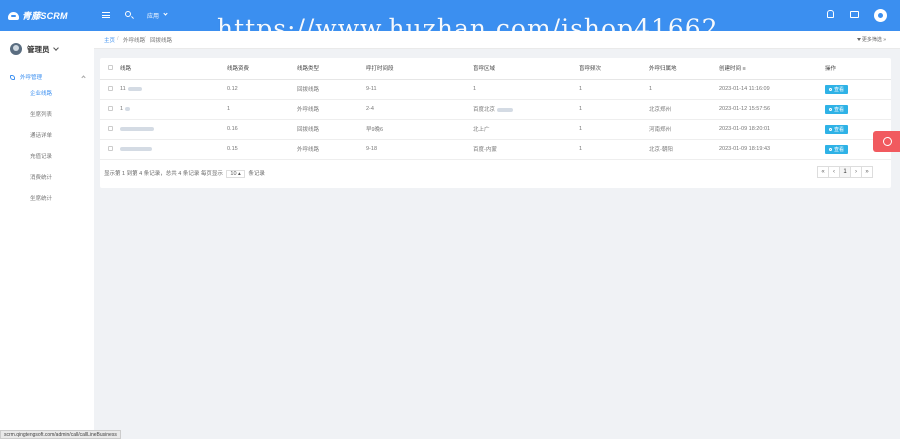 Image resolution: width=900 pixels, height=439 pixels. What do you see at coordinates (47, 178) in the screenshot?
I see `sidebar-item-consumption-stats: 消费统计` at bounding box center [47, 178].